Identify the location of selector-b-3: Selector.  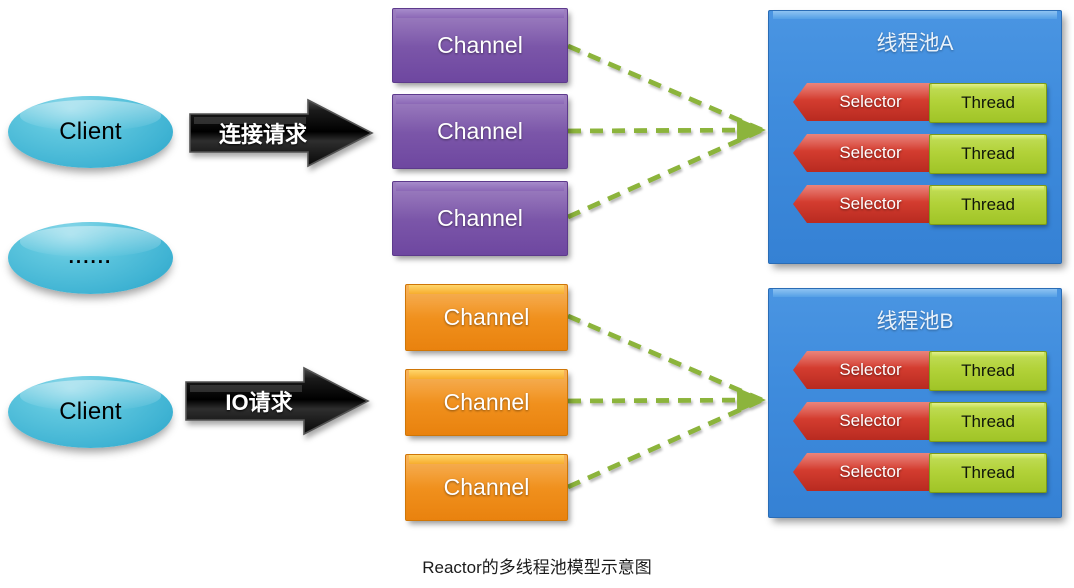
(870, 472).